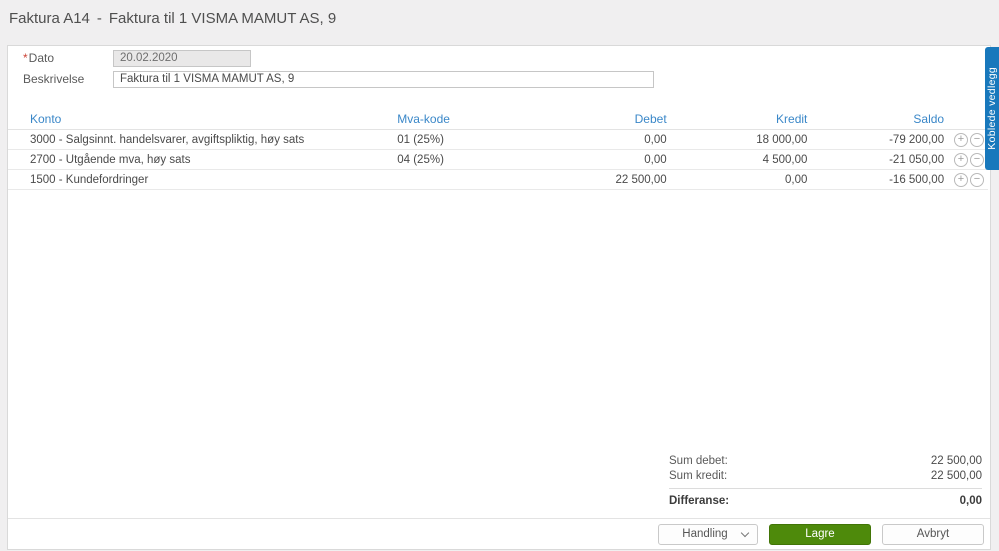 This screenshot has width=999, height=551. I want to click on sum-debet-row: Sum debet: 22 500,00, so click(825, 461).